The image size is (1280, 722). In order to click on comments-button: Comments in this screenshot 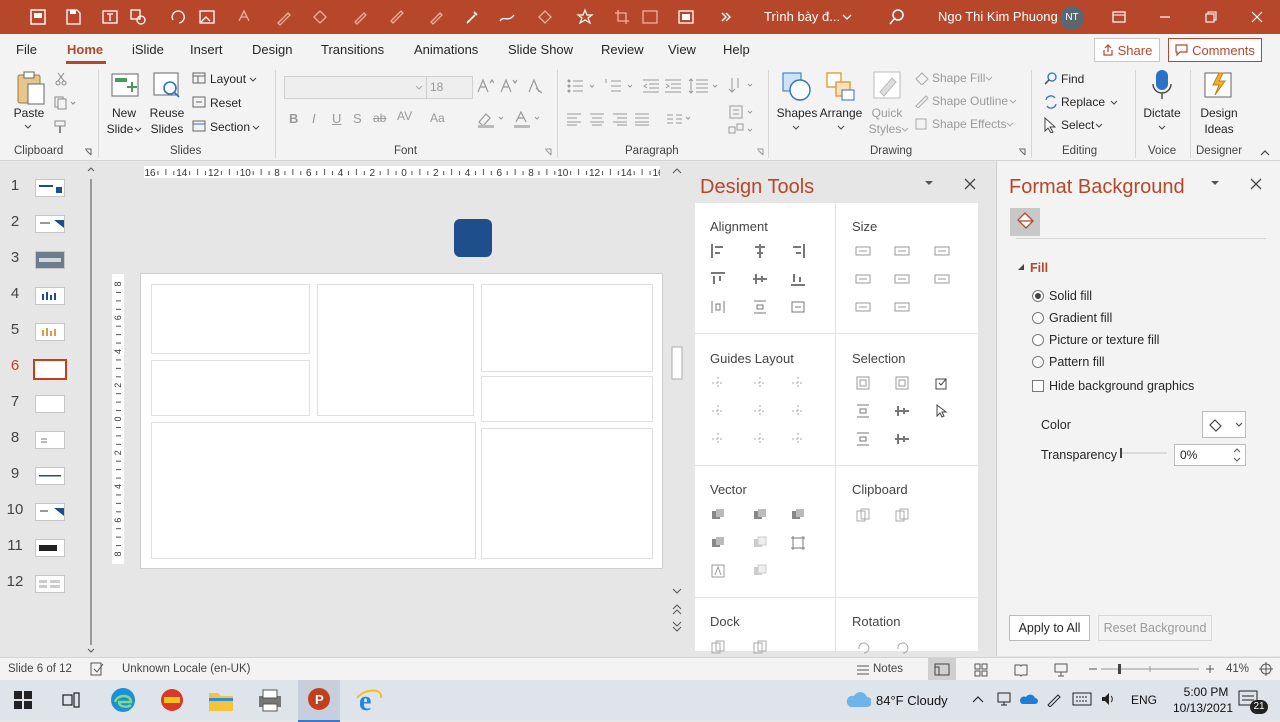, I will do `click(1215, 50)`.